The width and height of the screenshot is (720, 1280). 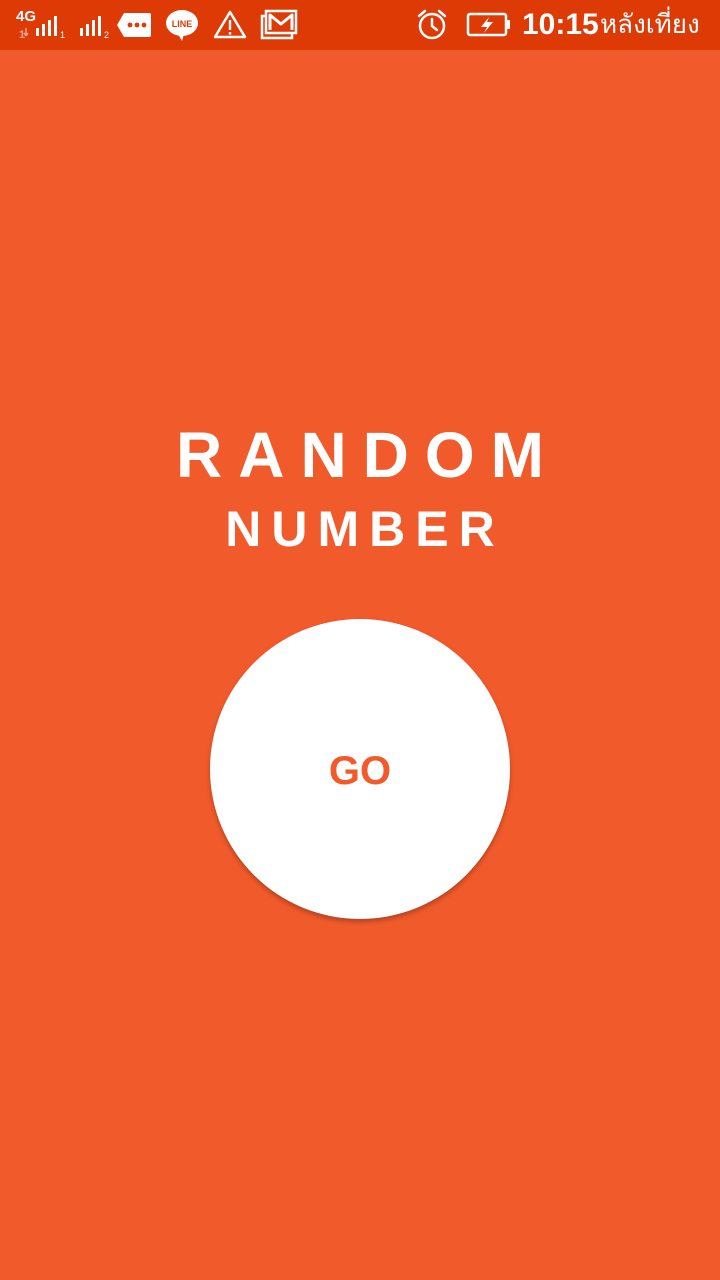 I want to click on signal-sim1-icon: 1 1, so click(x=42, y=25).